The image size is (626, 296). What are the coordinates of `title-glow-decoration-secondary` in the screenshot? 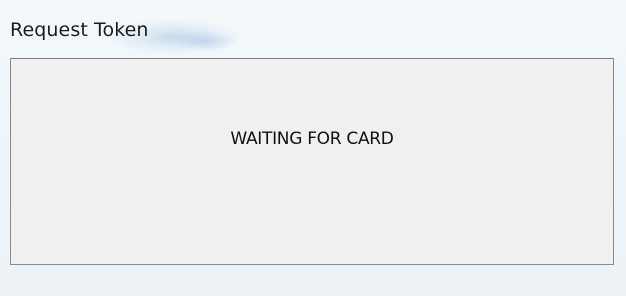 It's located at (205, 41).